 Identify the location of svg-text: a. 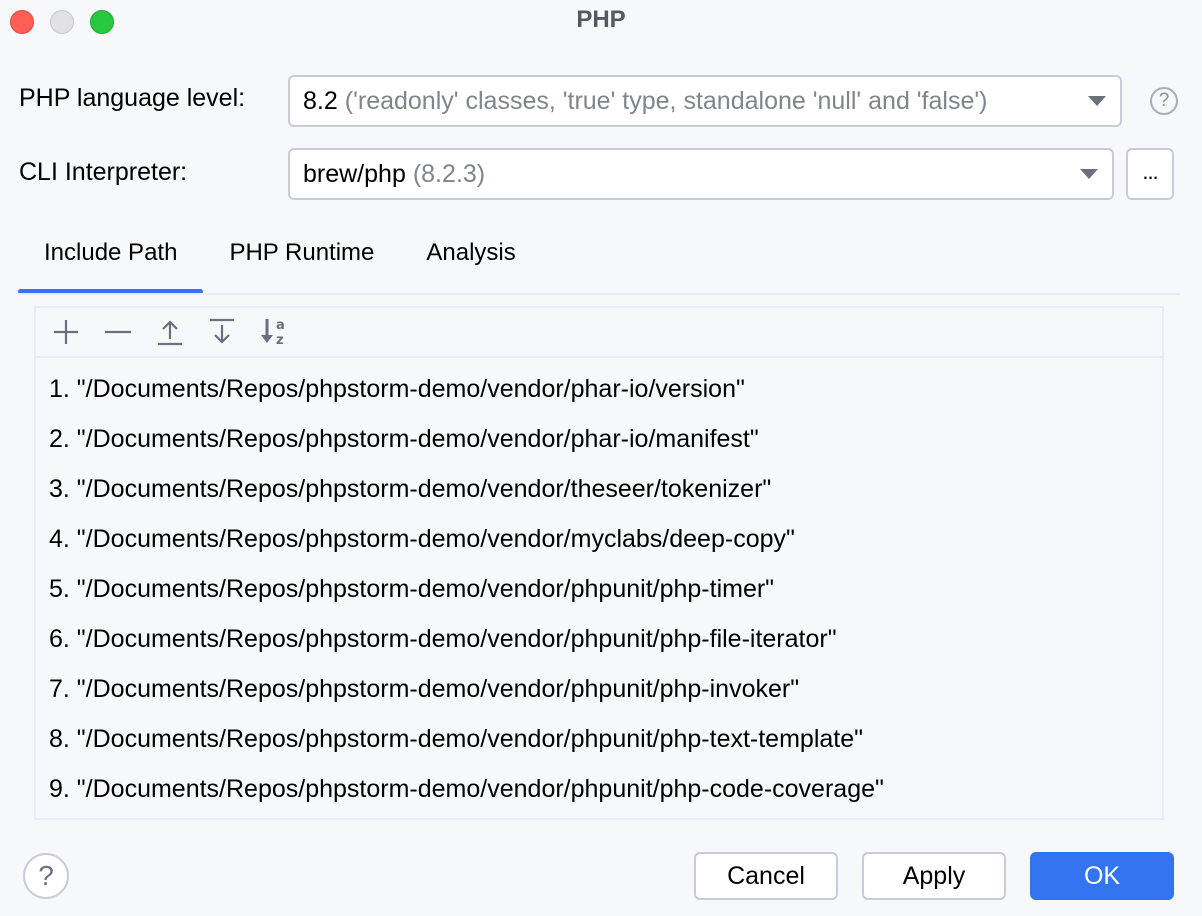
(280, 325).